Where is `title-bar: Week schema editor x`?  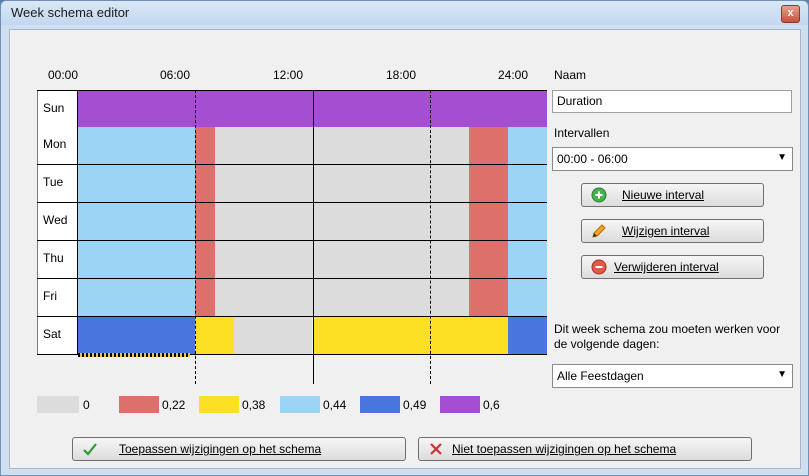
title-bar: Week schema editor x is located at coordinates (404, 13).